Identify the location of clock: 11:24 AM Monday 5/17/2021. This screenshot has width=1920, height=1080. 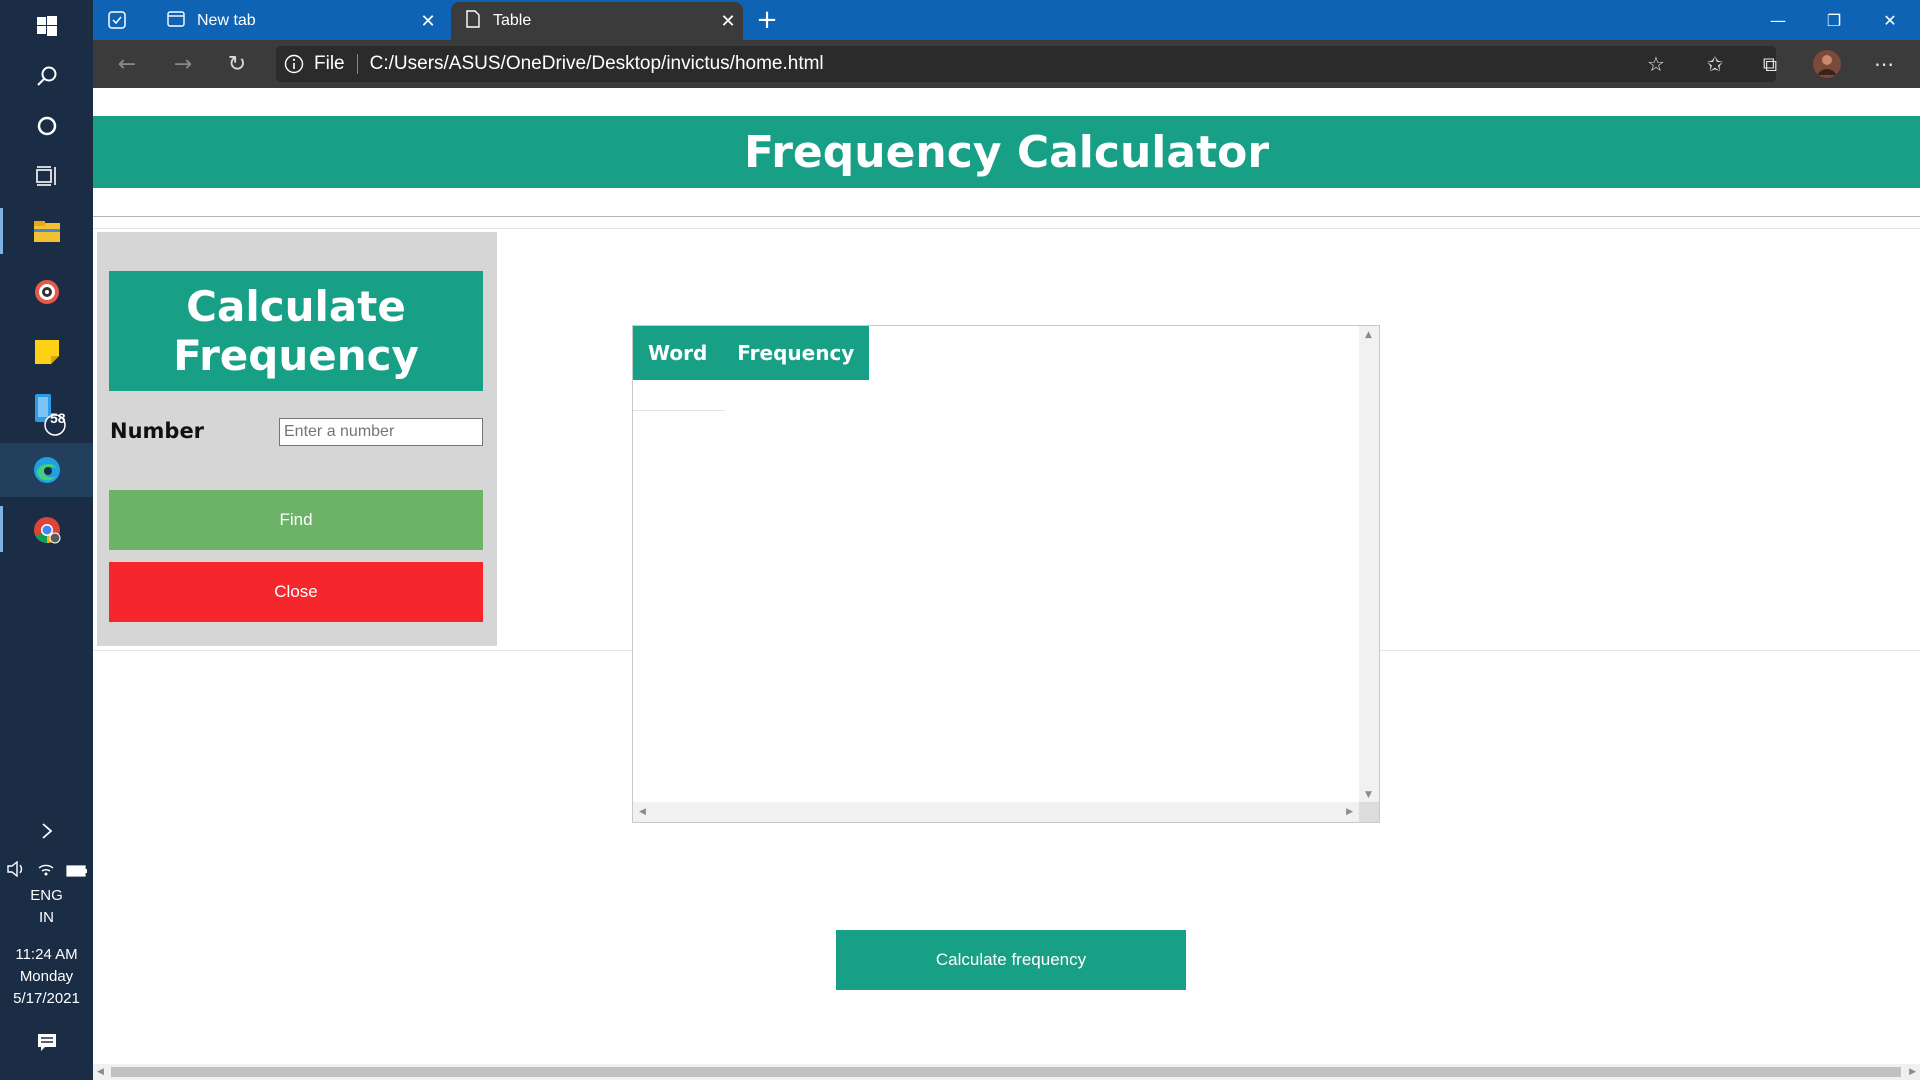
(46, 977).